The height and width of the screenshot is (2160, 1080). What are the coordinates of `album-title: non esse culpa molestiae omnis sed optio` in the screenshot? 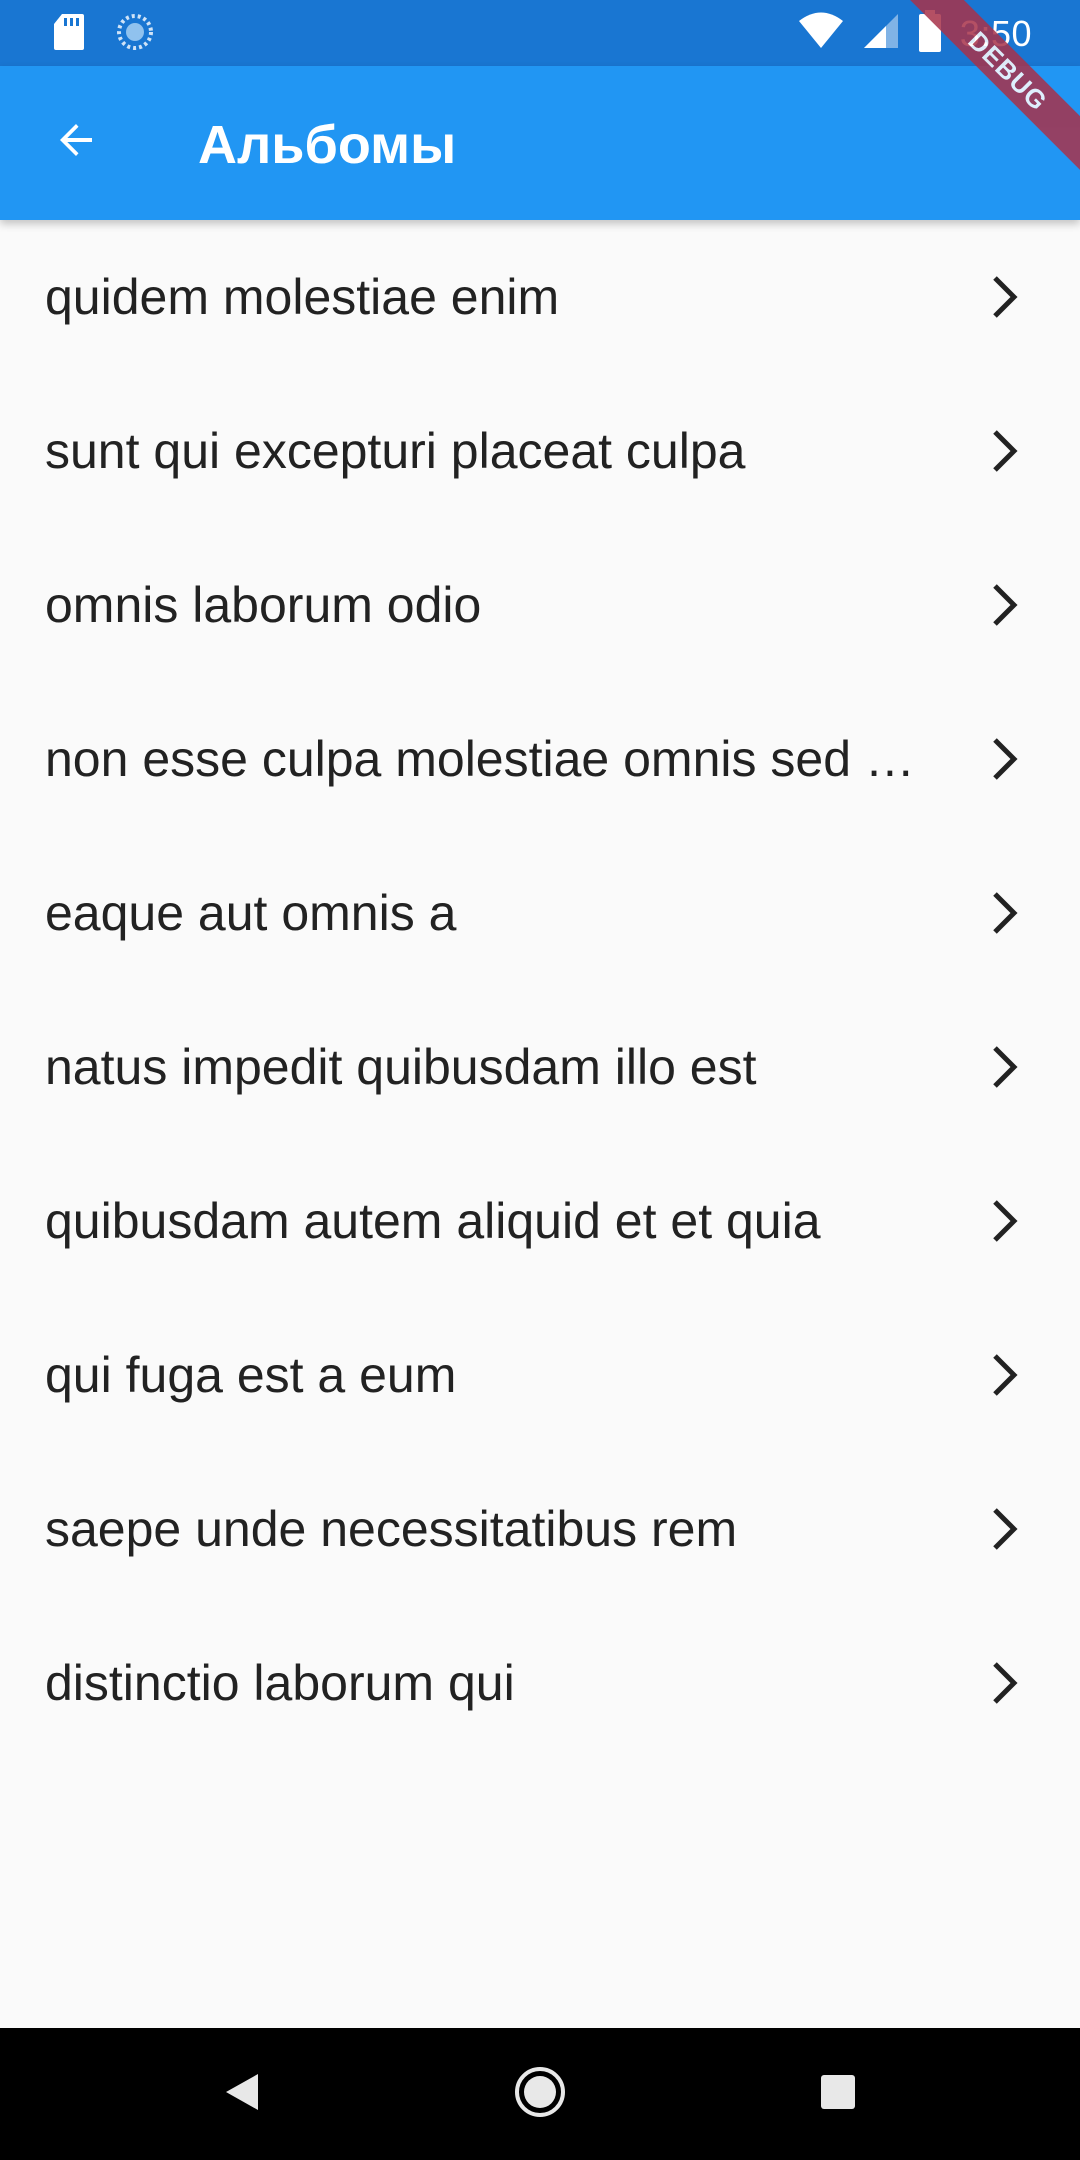 It's located at (492, 759).